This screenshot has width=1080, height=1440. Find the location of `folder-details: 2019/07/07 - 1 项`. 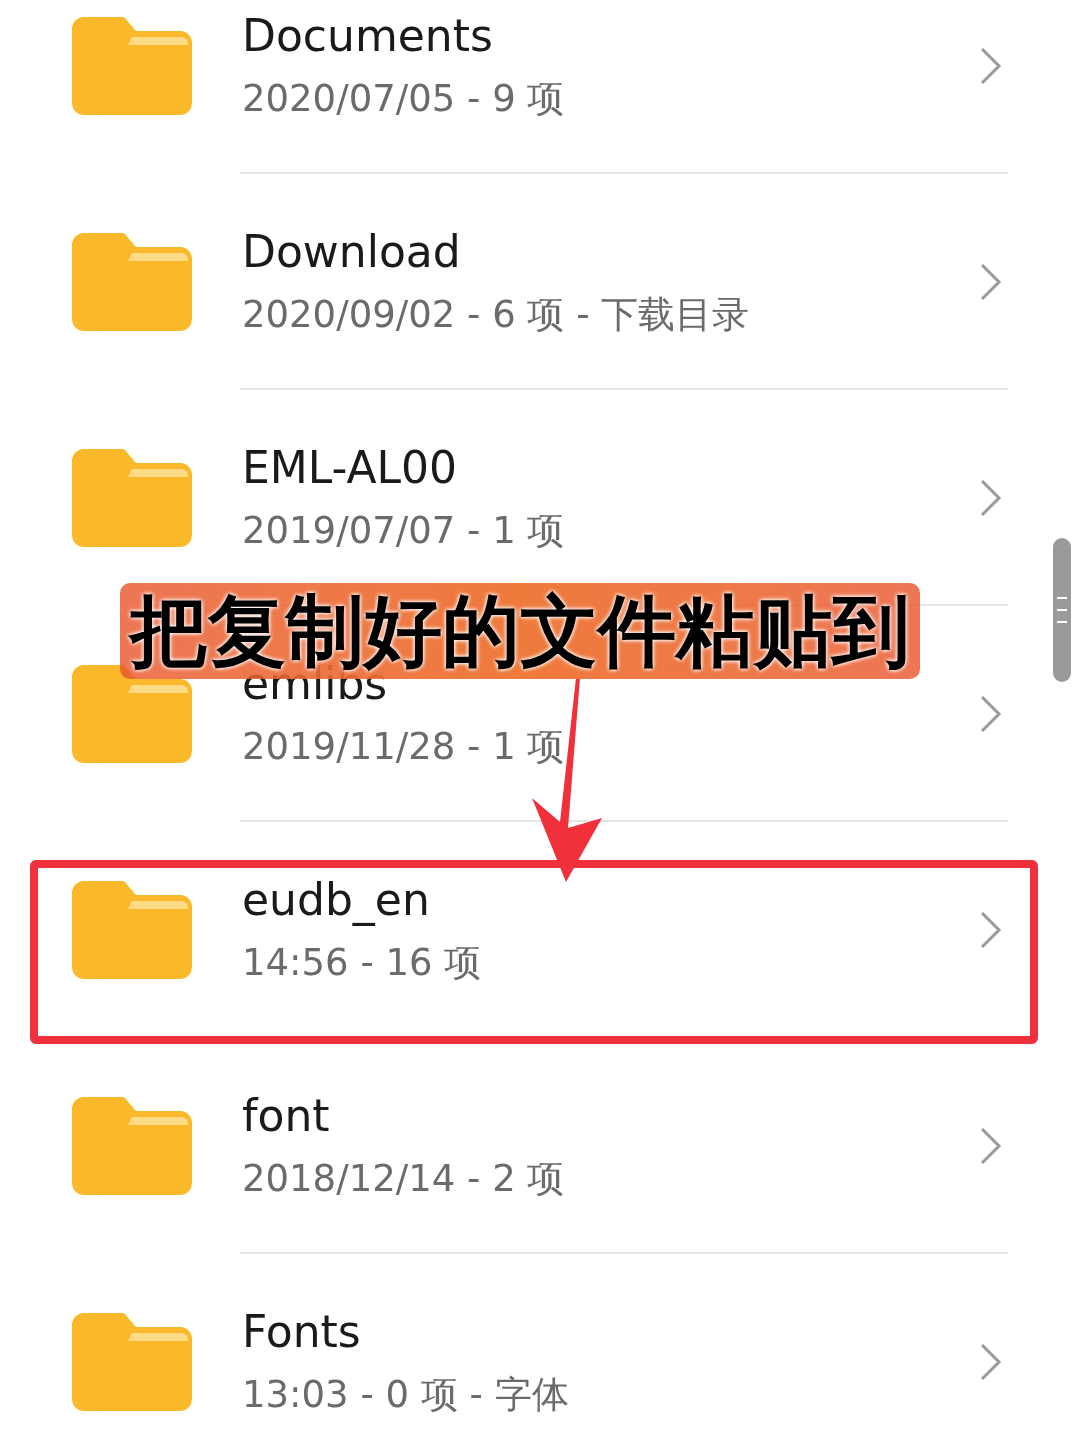

folder-details: 2019/07/07 - 1 项 is located at coordinates (404, 531).